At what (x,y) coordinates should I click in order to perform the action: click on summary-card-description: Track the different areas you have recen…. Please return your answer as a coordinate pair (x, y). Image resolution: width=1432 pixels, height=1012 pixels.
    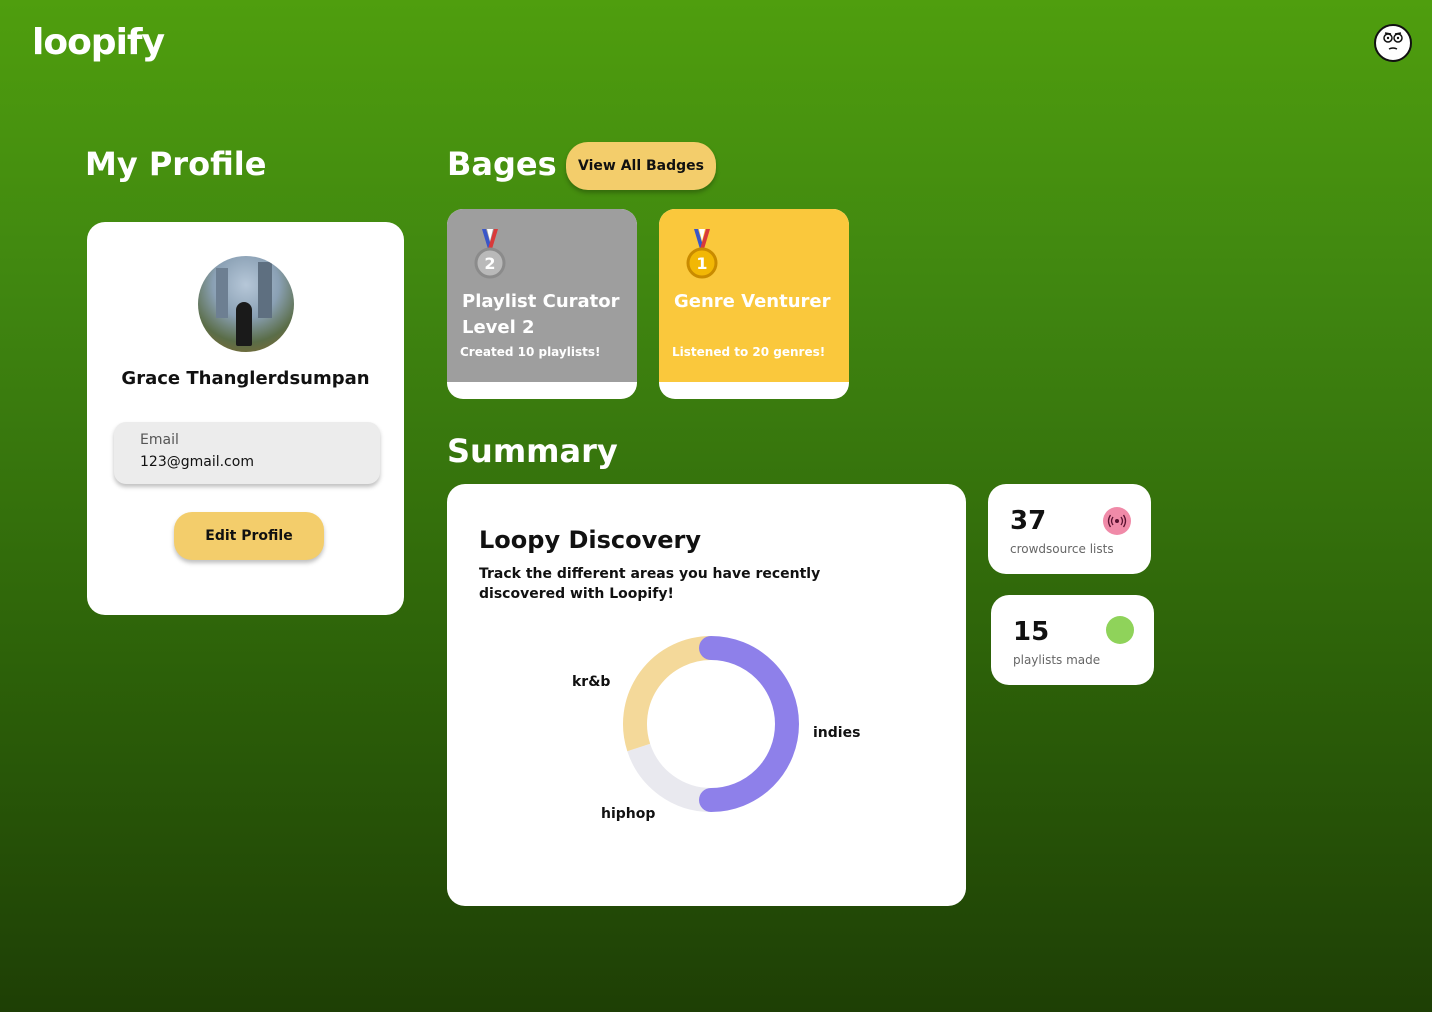
    Looking at the image, I should click on (650, 584).